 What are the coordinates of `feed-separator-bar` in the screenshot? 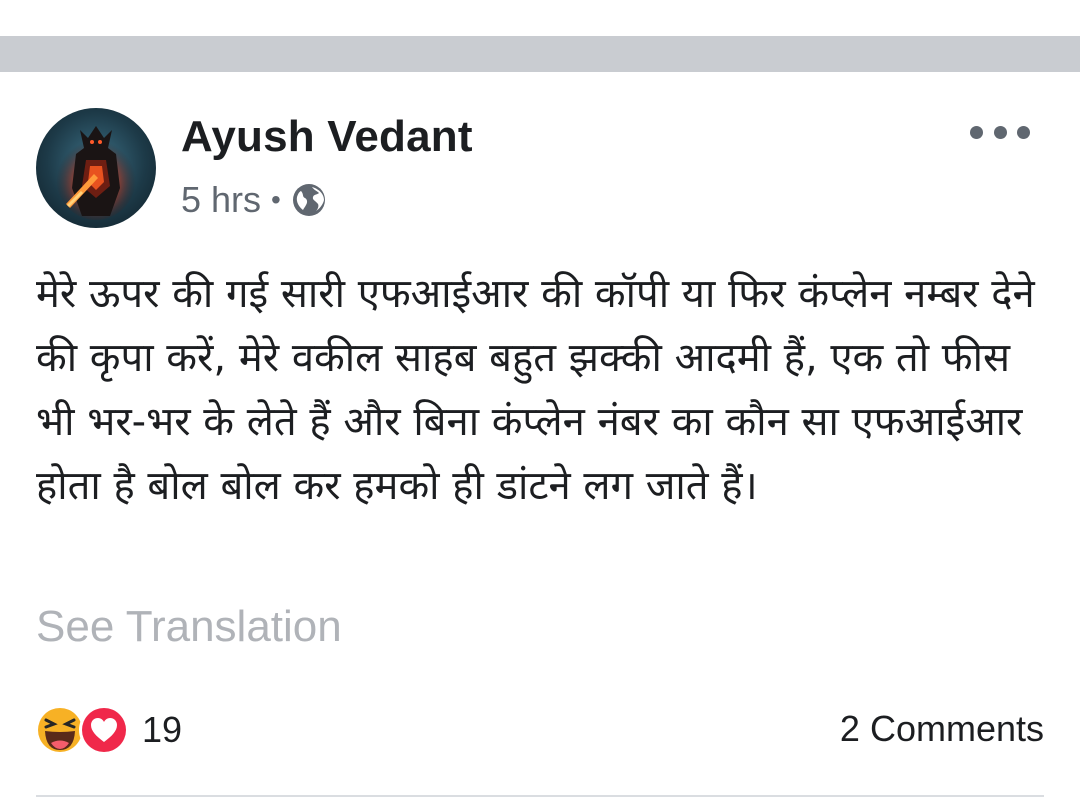 It's located at (540, 54).